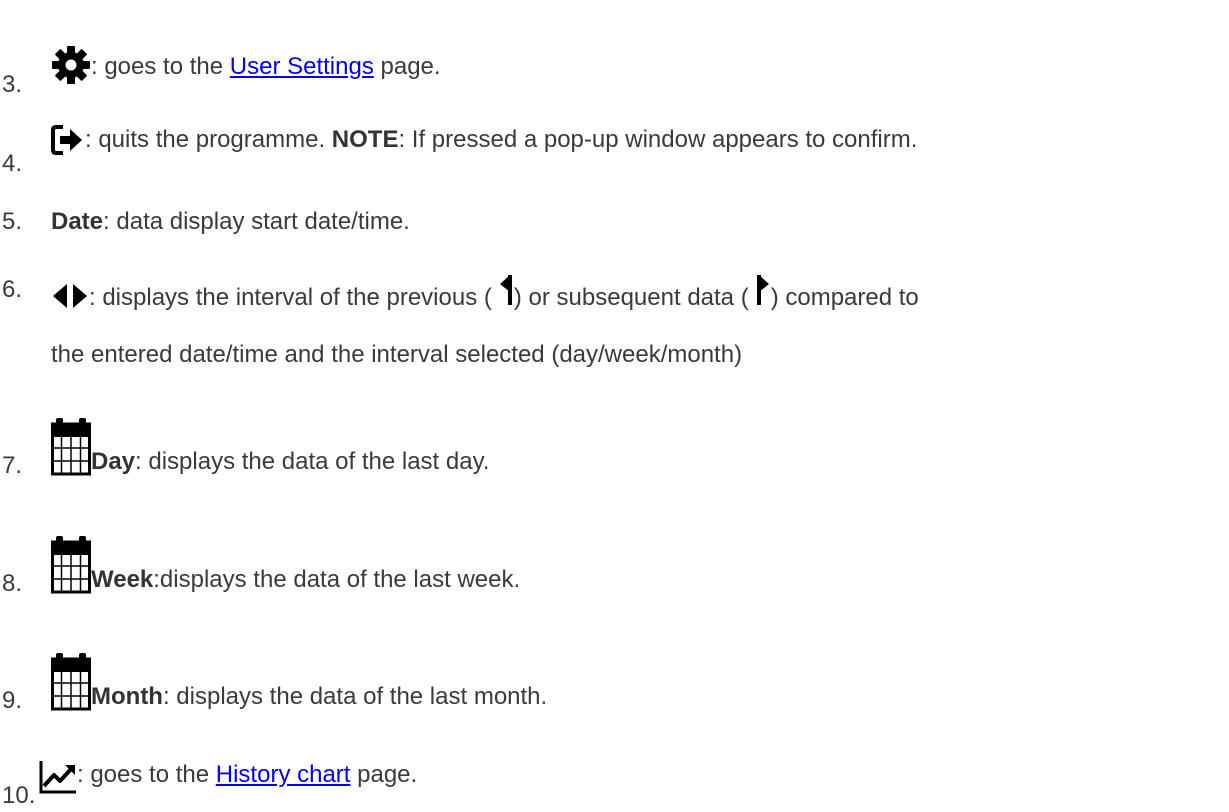  I want to click on item-number: 5., so click(12, 221).